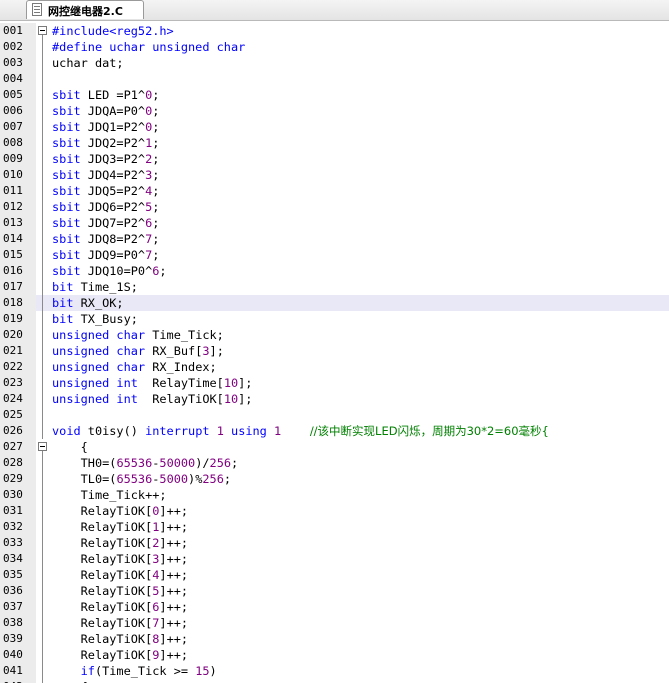 Image resolution: width=669 pixels, height=683 pixels. I want to click on line-number: 001, so click(18, 31).